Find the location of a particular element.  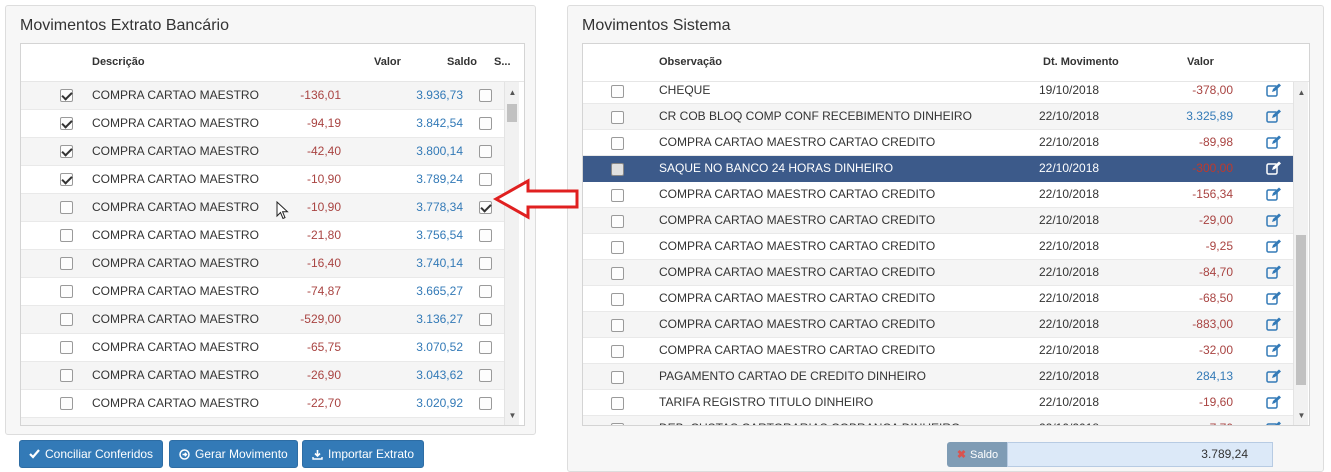

conciliar-conferidos-button: Conciliar Conferidos is located at coordinates (91, 454).